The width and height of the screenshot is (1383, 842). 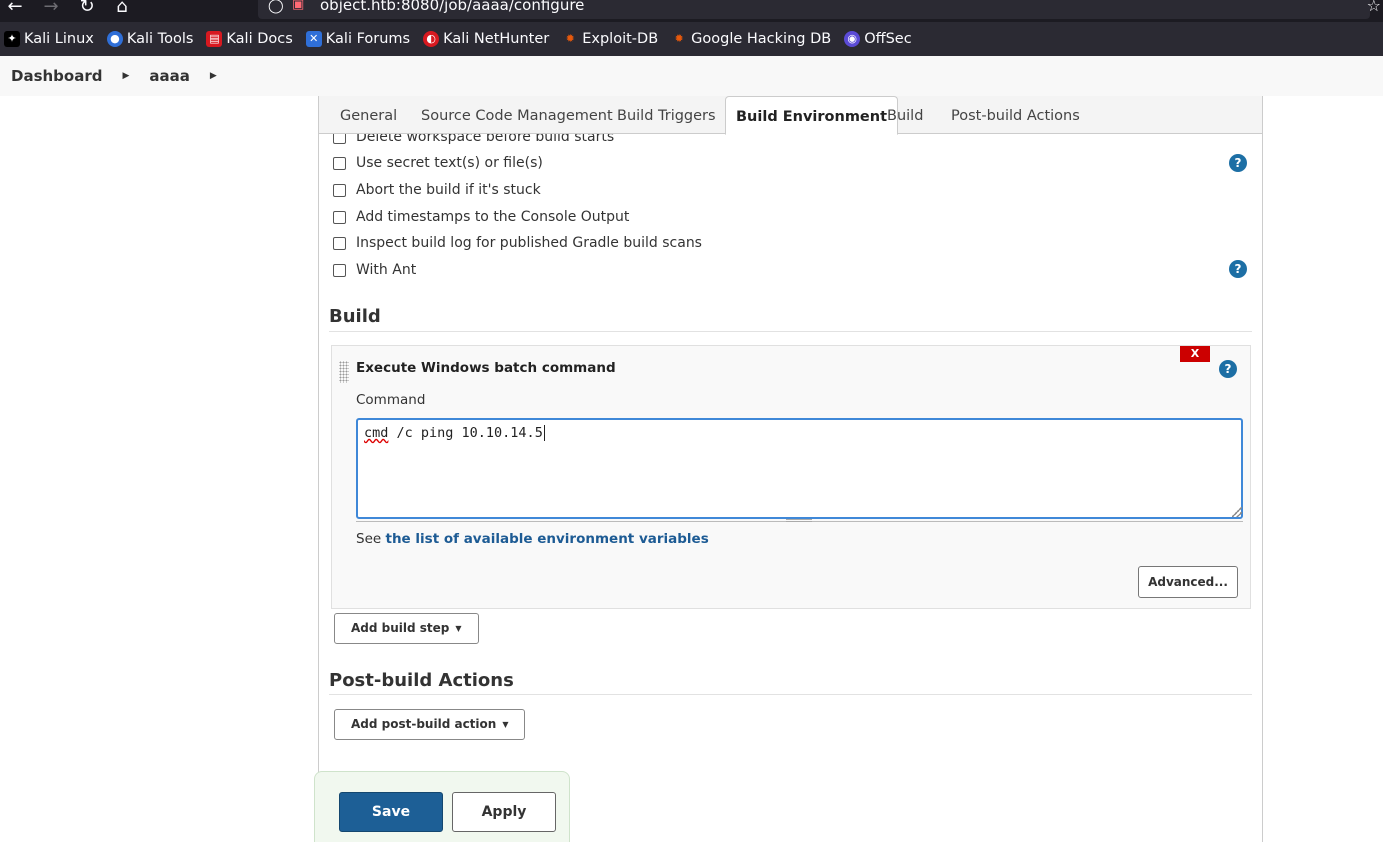 I want to click on bookmark-kali-forums: ✕ Kali Forums, so click(x=357, y=39).